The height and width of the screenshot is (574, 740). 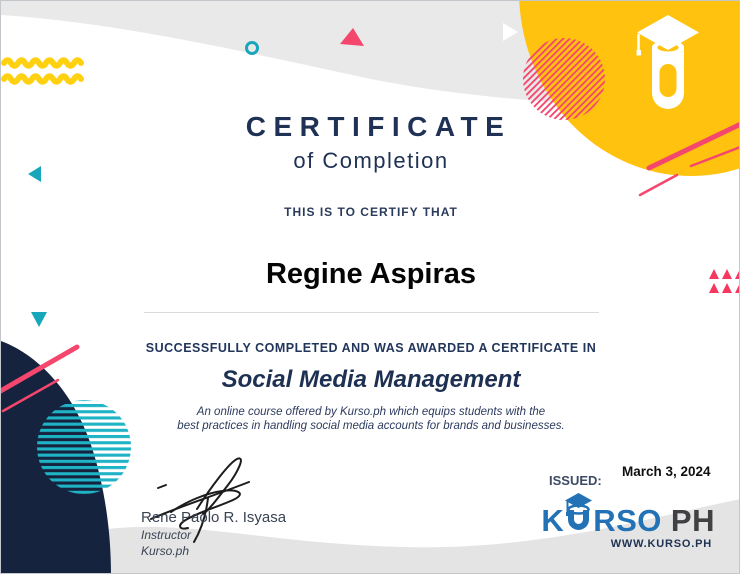 I want to click on issued-label: ISSUED:, so click(x=575, y=480).